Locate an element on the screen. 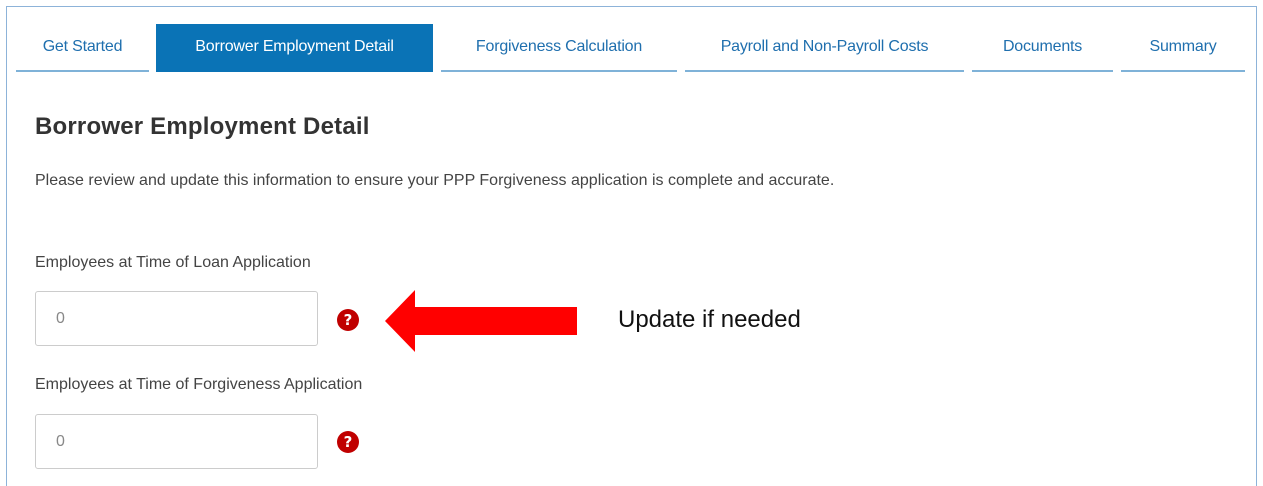 Image resolution: width=1263 pixels, height=486 pixels. loan-employees-label: Employees at Time of Loan Application is located at coordinates (173, 262).